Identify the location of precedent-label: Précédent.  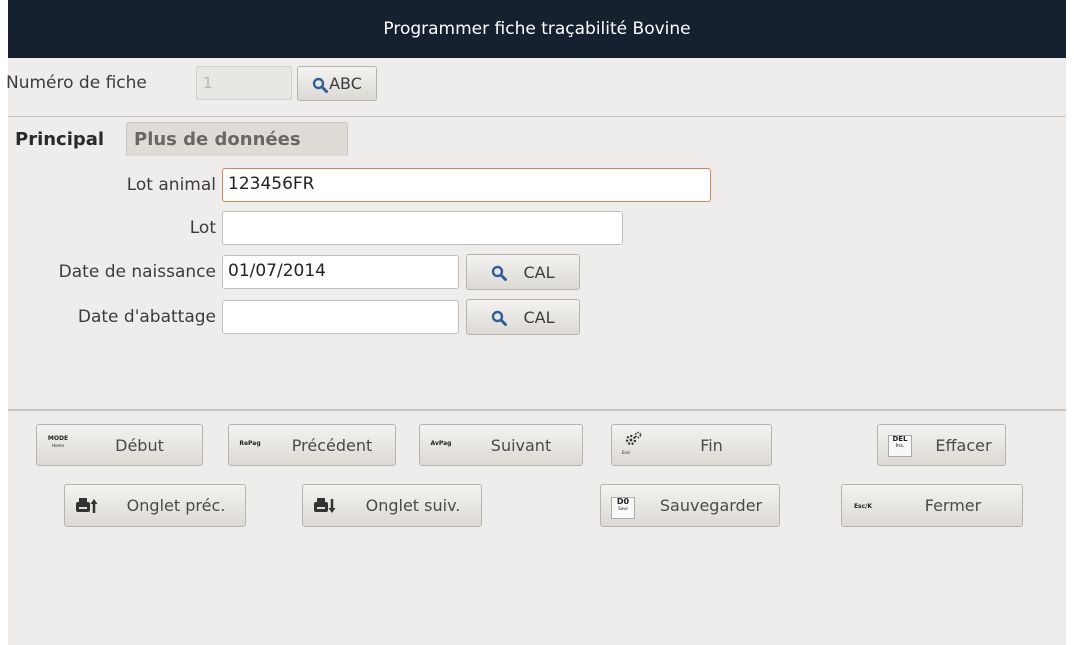
(332, 445).